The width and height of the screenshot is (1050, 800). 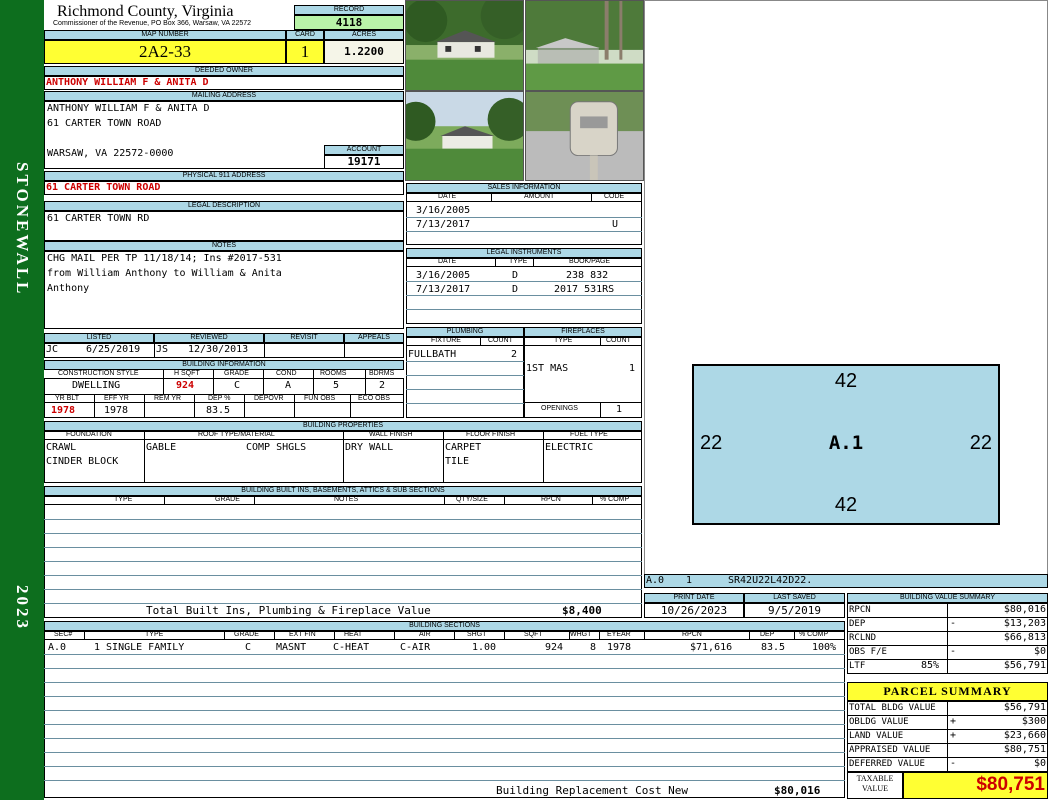 What do you see at coordinates (374, 398) in the screenshot?
I see `eco-obs-header: ECO OBS` at bounding box center [374, 398].